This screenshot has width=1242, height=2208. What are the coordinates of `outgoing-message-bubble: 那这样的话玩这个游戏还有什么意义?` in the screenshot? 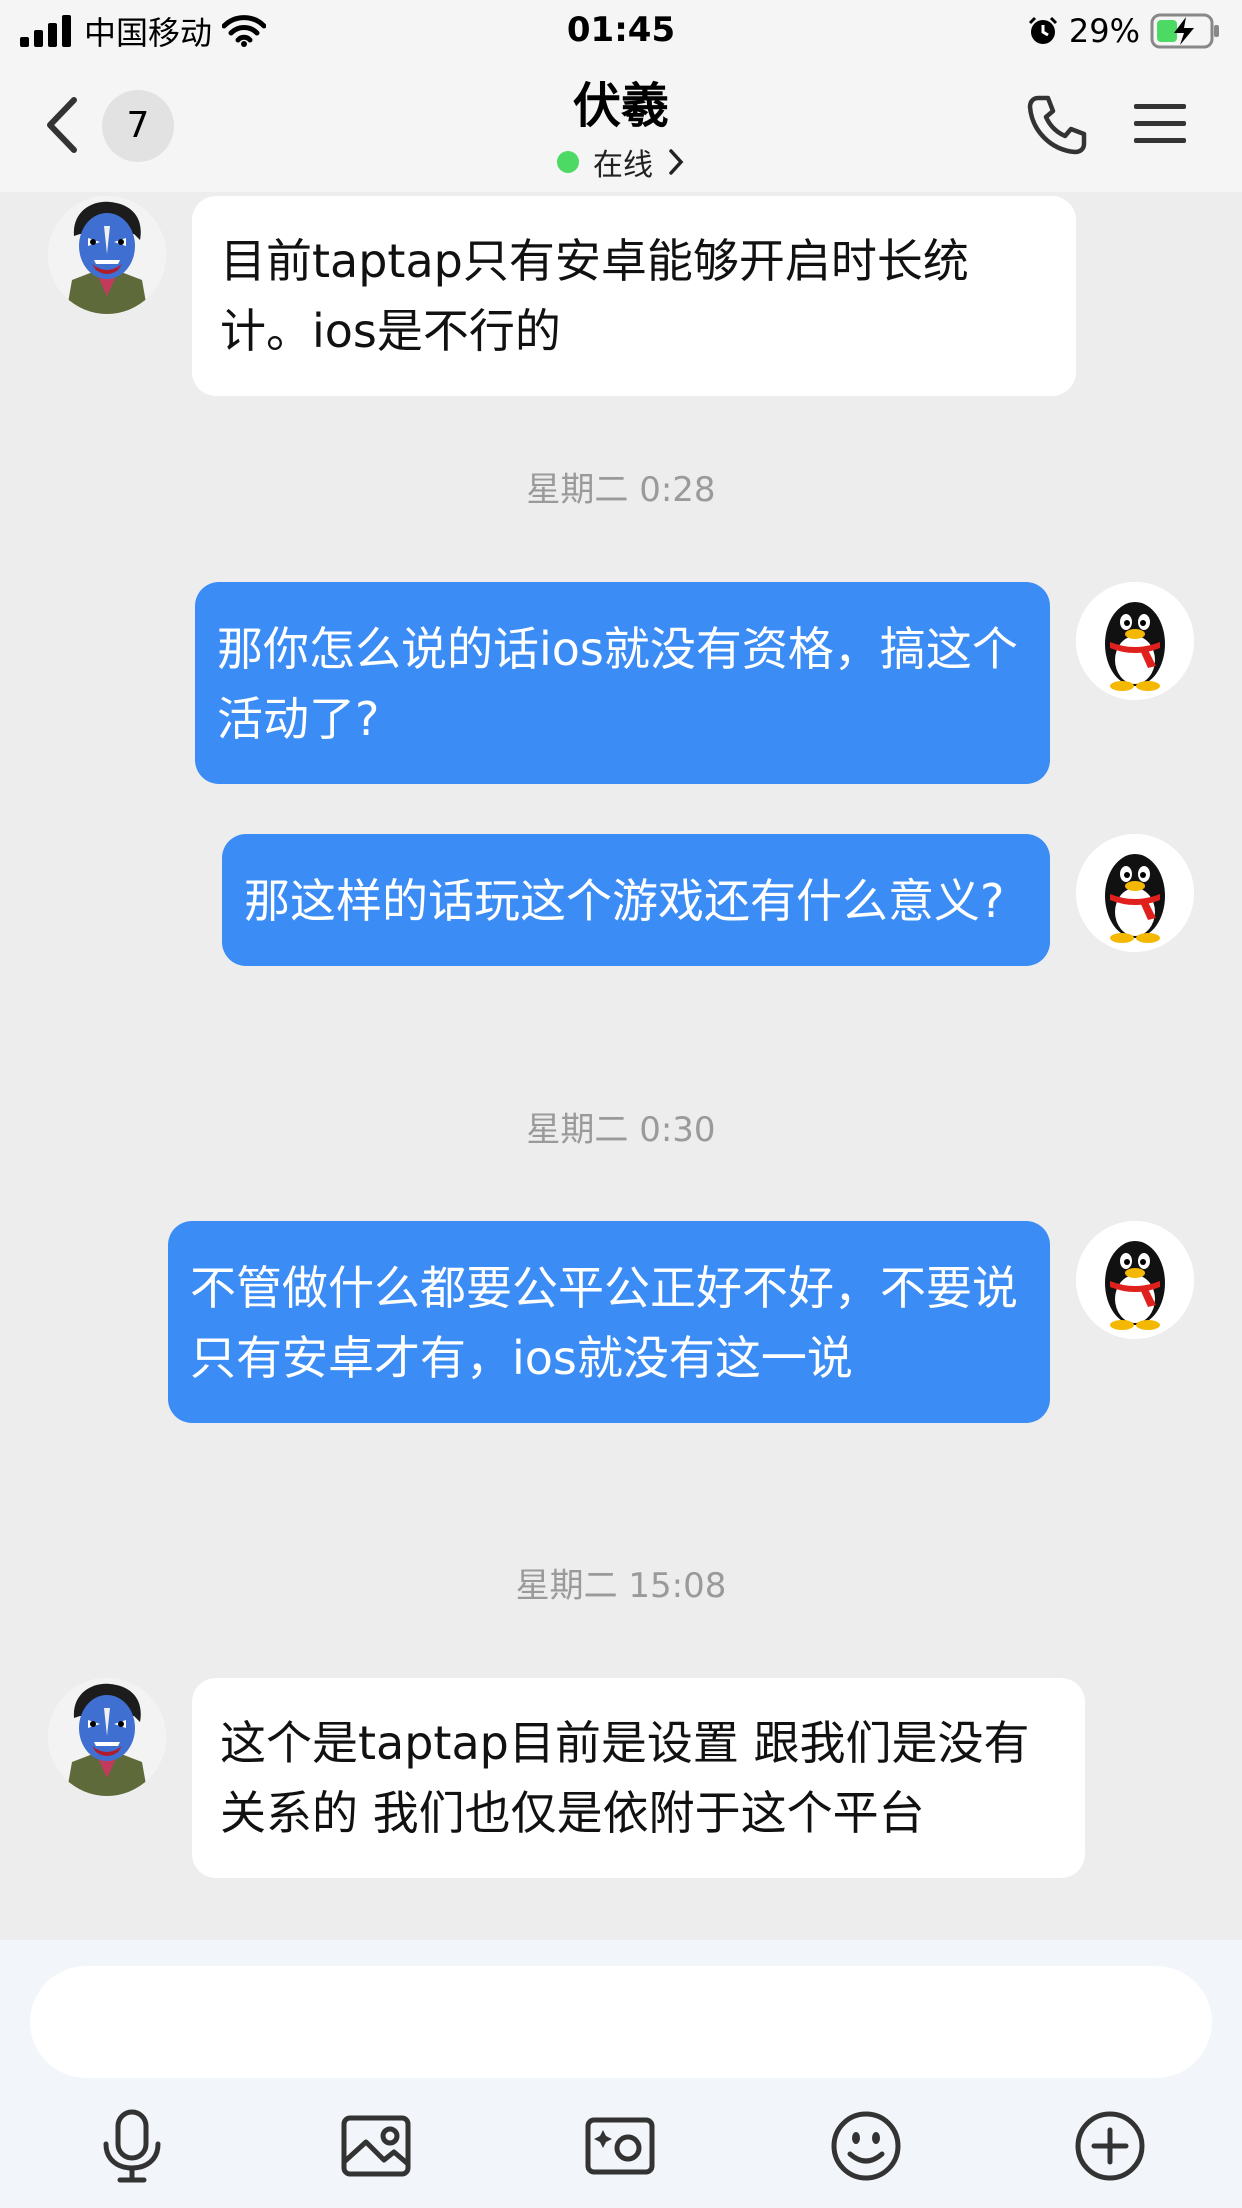 It's located at (636, 900).